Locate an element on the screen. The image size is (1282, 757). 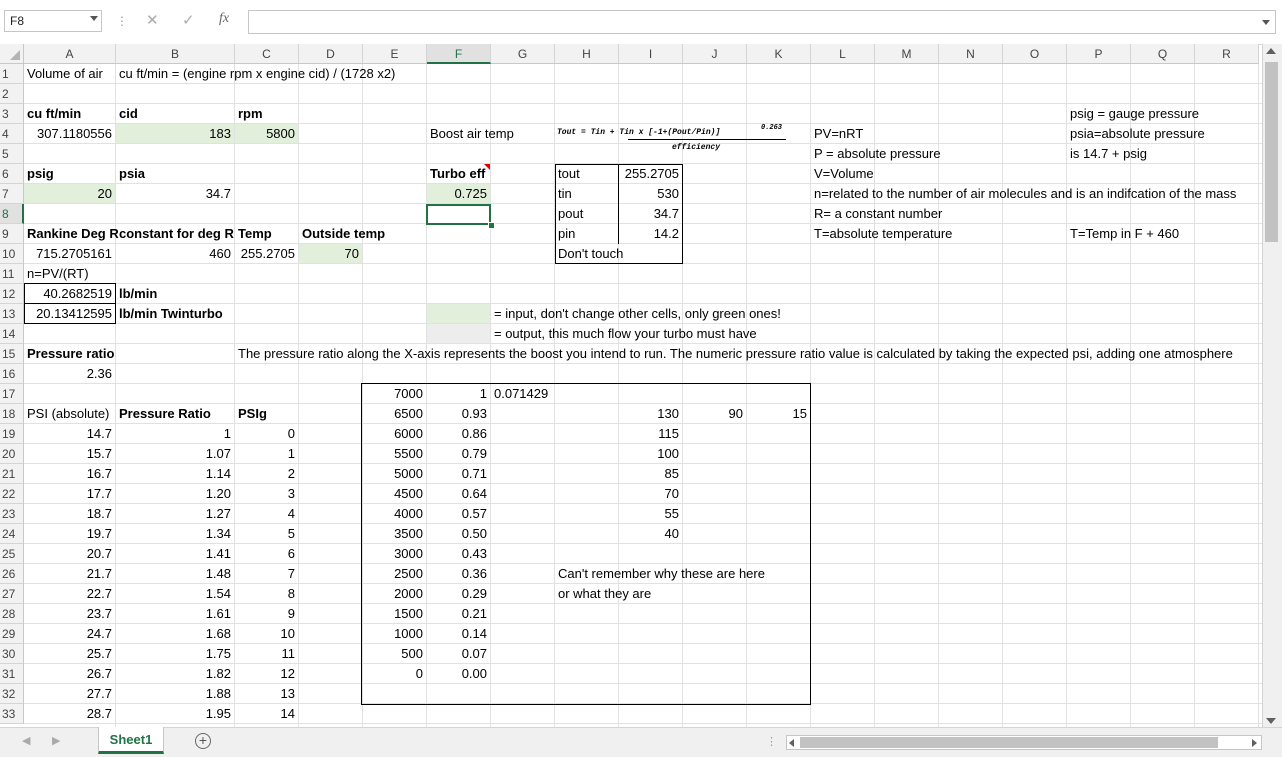
column-header-d: D is located at coordinates (331, 54).